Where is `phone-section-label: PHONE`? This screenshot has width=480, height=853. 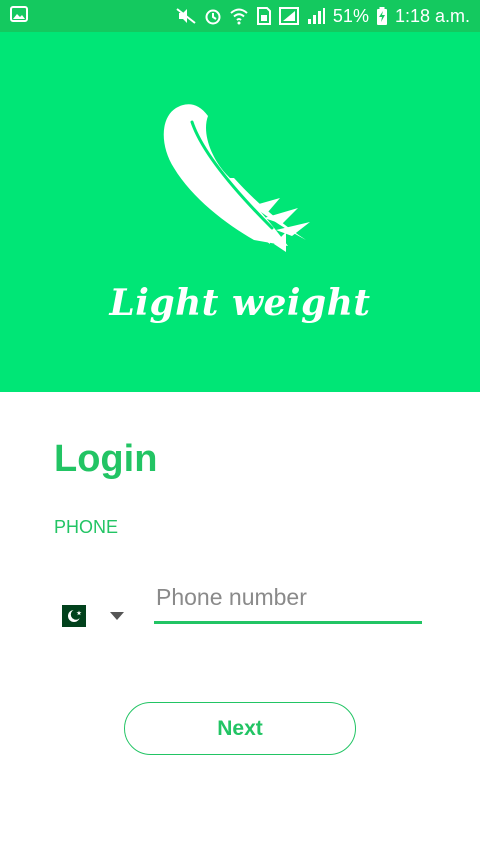
phone-section-label: PHONE is located at coordinates (86, 527).